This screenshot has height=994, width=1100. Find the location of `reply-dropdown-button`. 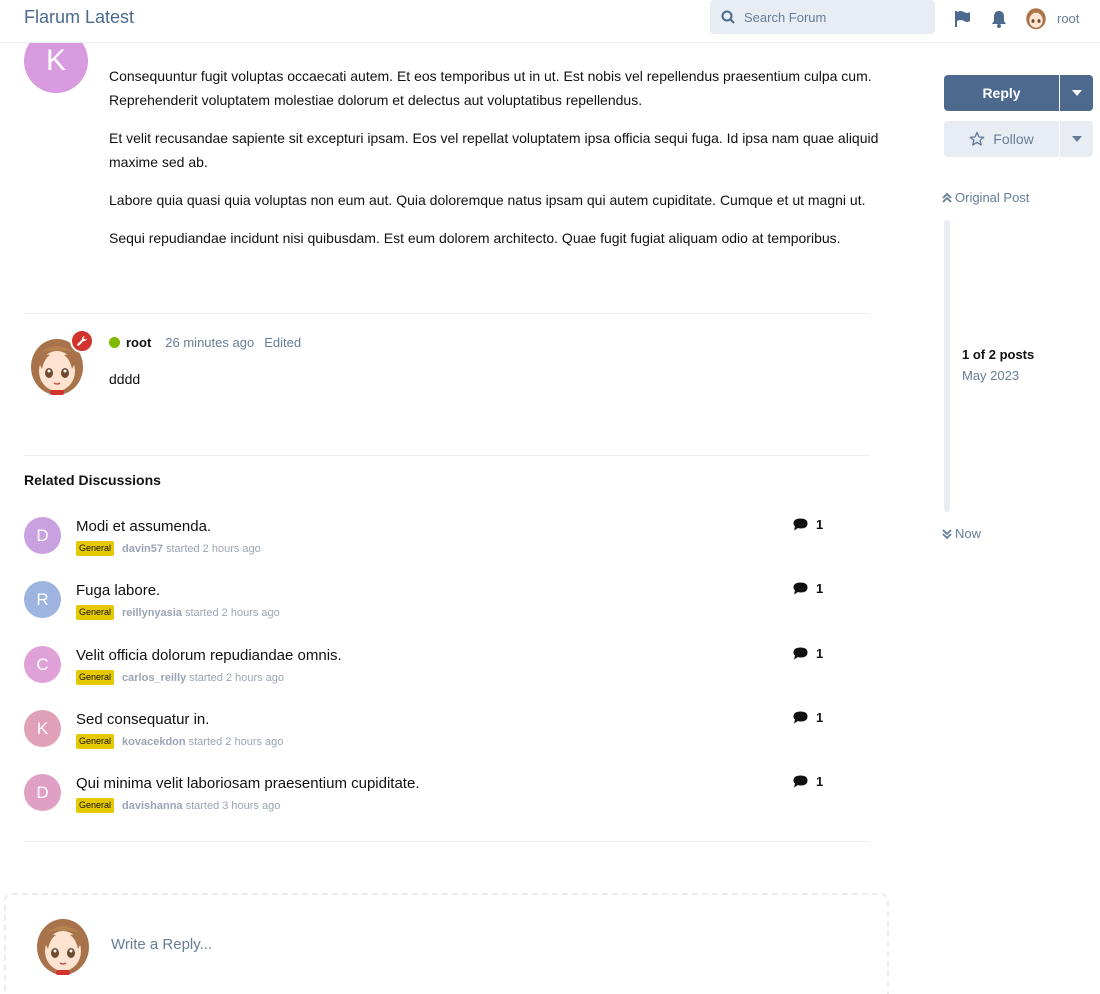

reply-dropdown-button is located at coordinates (1076, 93).